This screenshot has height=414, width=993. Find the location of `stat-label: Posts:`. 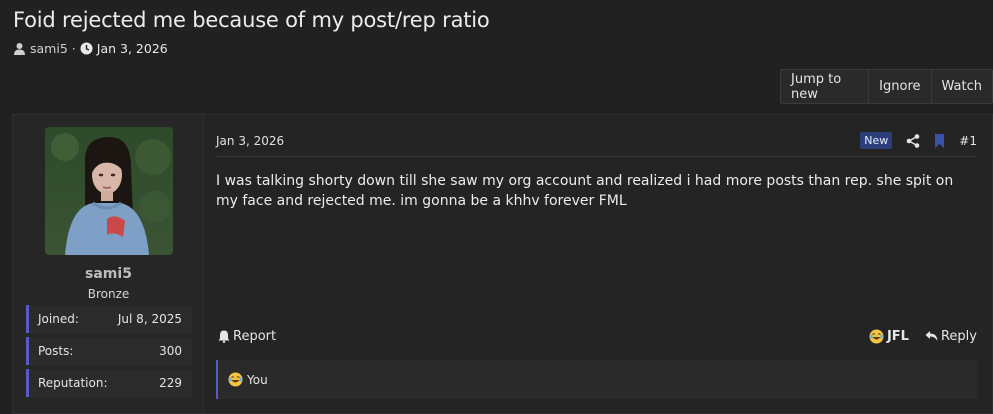

stat-label: Posts: is located at coordinates (56, 351).